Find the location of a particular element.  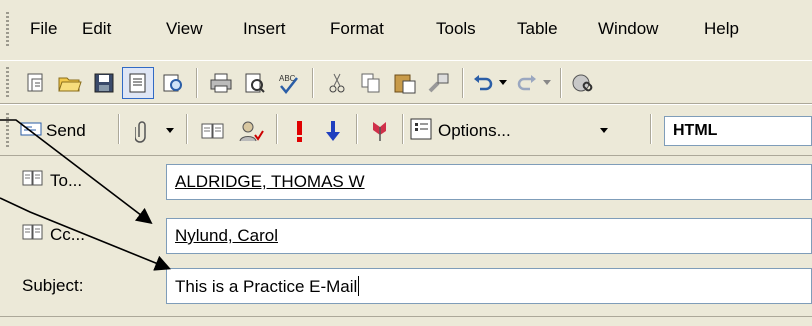

message-body-top-edge is located at coordinates (406, 321).